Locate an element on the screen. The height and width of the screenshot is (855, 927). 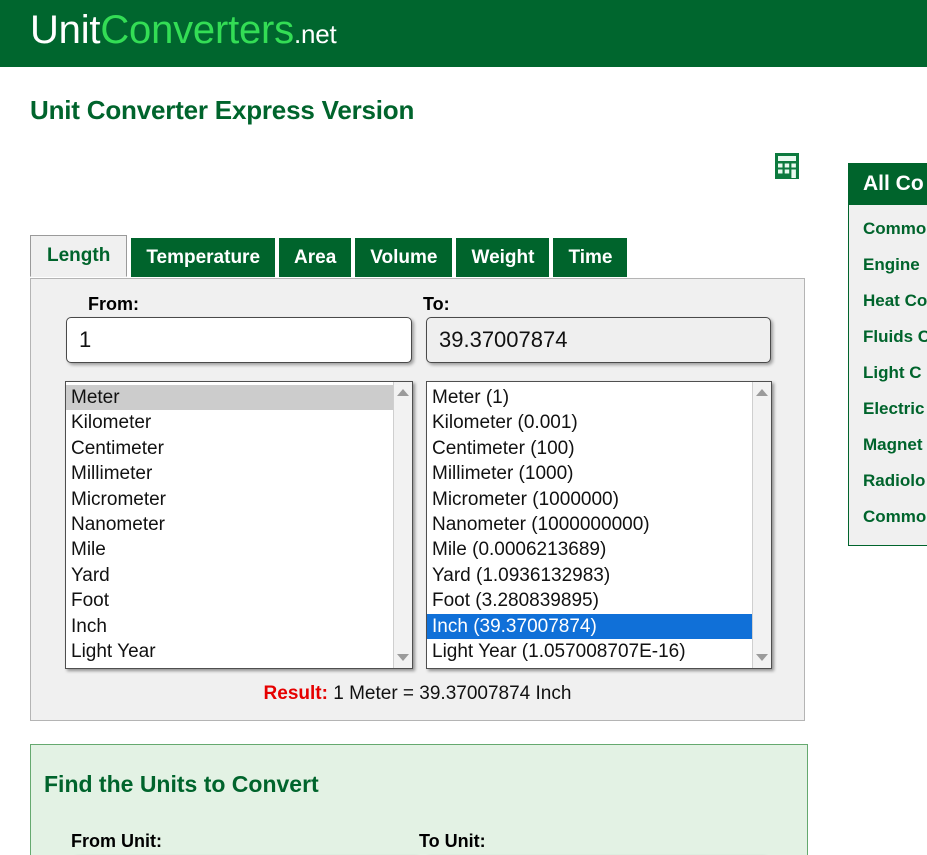
page-title: Unit Converter Express Version is located at coordinates (222, 110).